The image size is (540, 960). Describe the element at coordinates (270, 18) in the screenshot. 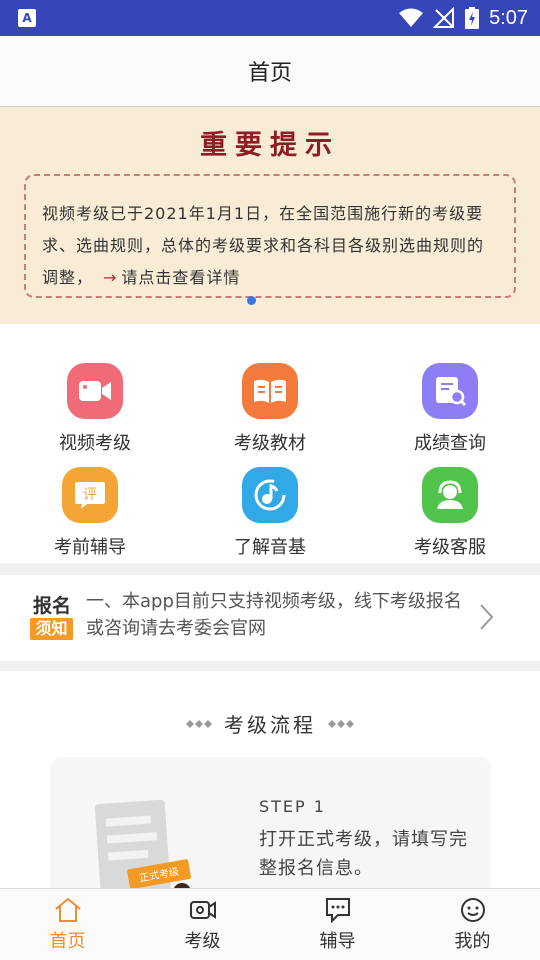

I see `status-bar: A 5:07` at that location.